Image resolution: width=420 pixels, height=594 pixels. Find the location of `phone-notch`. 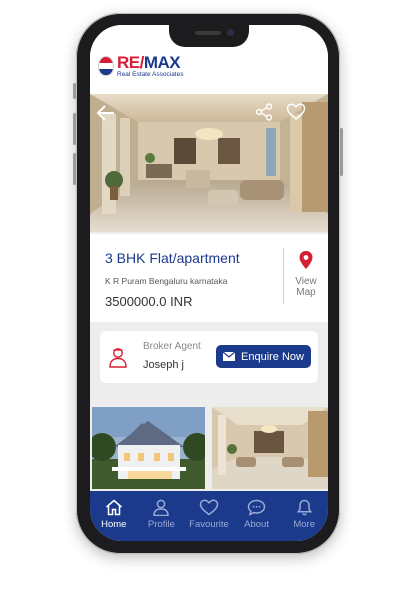

phone-notch is located at coordinates (209, 36).